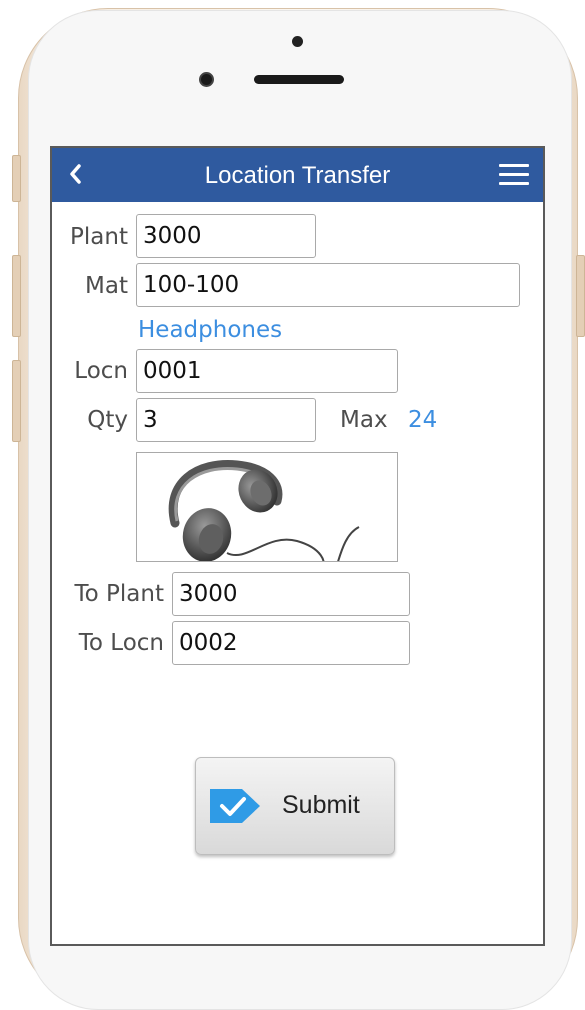 The width and height of the screenshot is (585, 1010). I want to click on location-label: Locn, so click(101, 371).